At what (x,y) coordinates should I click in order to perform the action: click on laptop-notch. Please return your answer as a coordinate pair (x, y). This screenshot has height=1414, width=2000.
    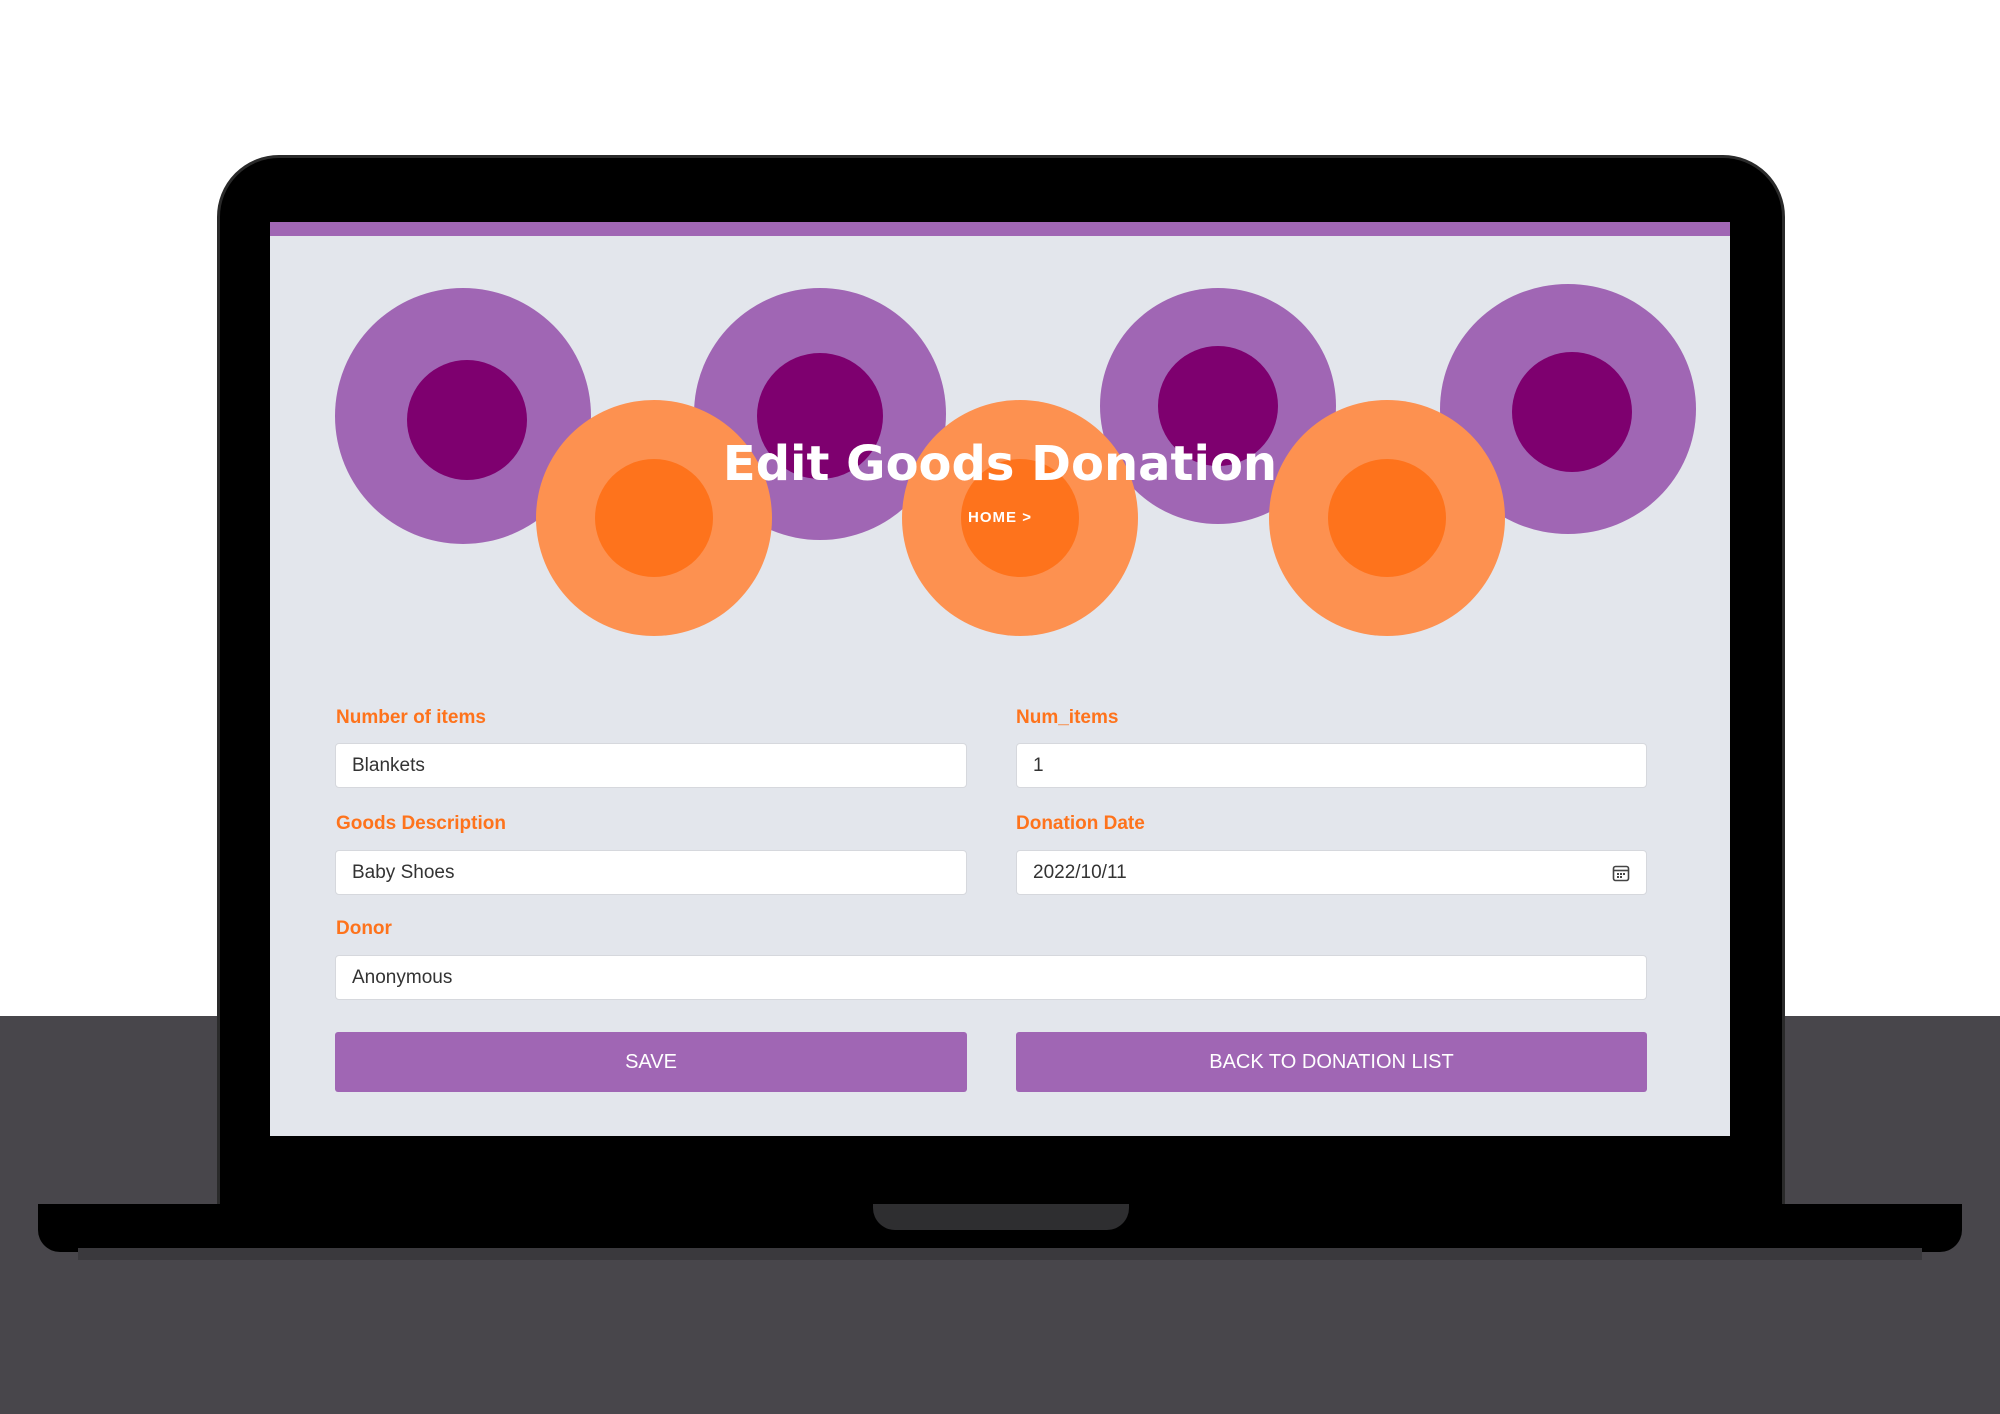
    Looking at the image, I should click on (1001, 1217).